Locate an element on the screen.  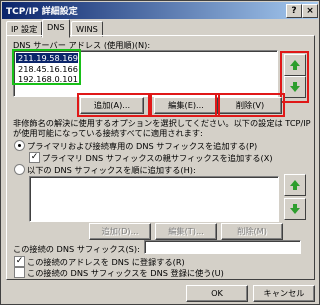
radio-primary-suffix is located at coordinates (19, 145).